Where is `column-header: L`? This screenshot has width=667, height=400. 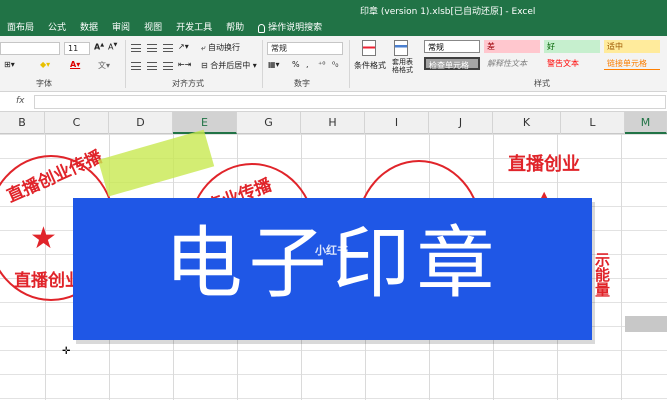
column-header: L is located at coordinates (593, 123).